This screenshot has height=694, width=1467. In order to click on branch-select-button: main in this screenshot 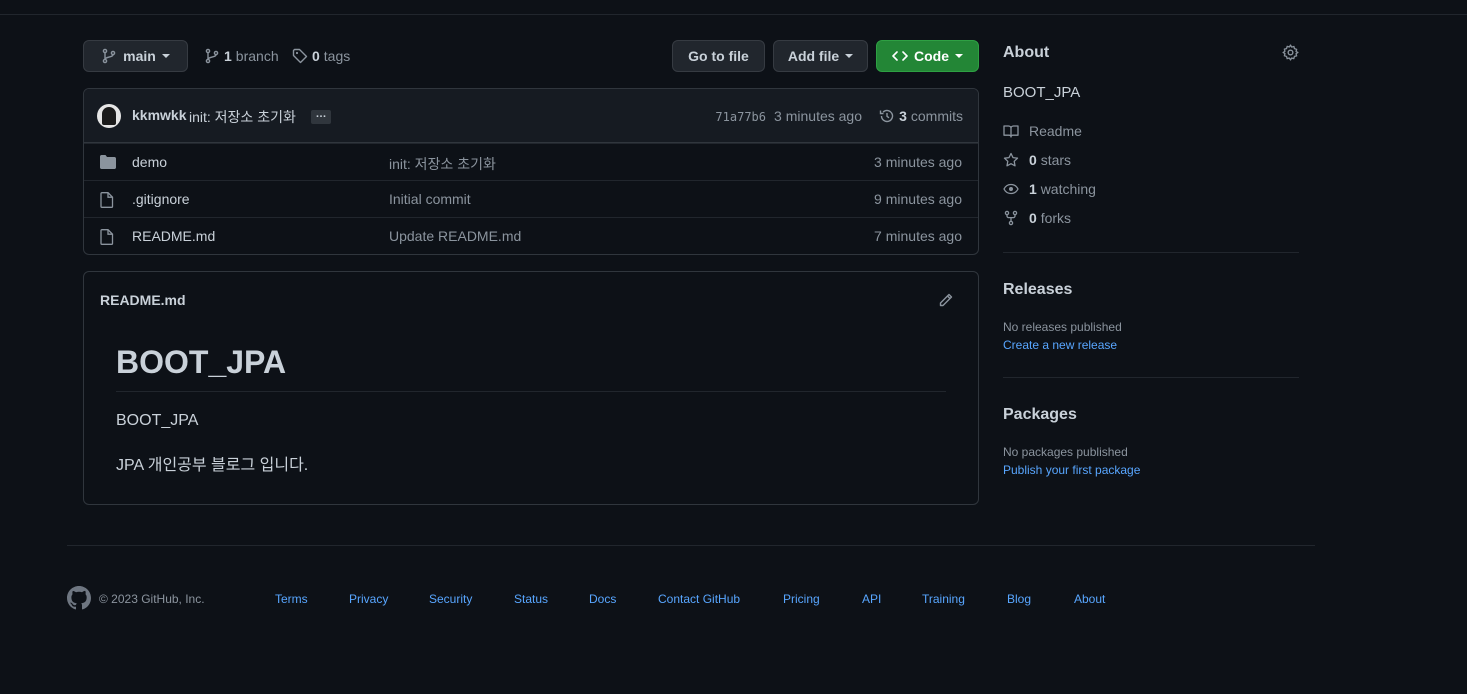, I will do `click(135, 56)`.